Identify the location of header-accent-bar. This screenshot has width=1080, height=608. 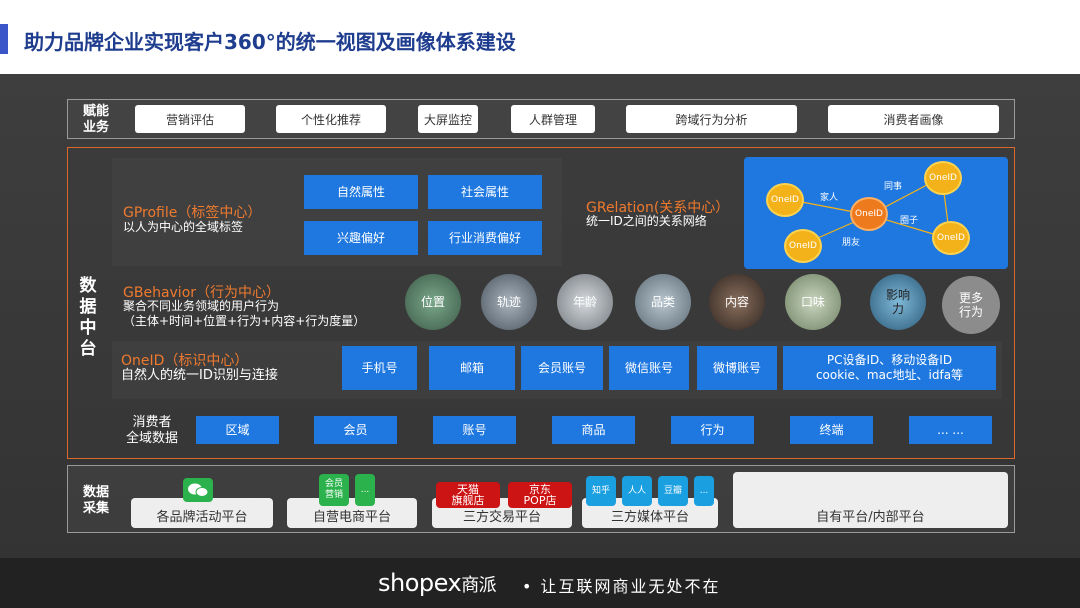
(4, 39).